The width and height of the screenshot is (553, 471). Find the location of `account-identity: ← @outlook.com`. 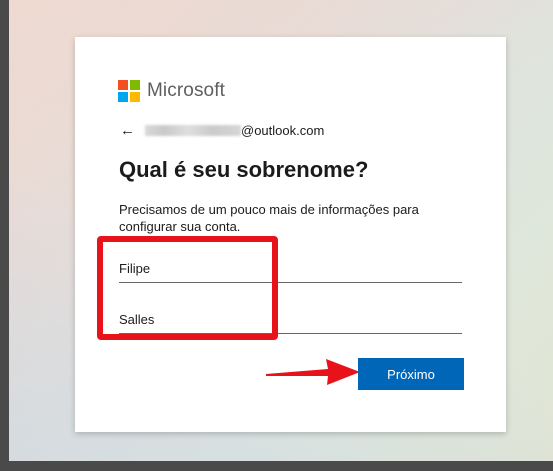

account-identity: ← @outlook.com is located at coordinates (222, 130).